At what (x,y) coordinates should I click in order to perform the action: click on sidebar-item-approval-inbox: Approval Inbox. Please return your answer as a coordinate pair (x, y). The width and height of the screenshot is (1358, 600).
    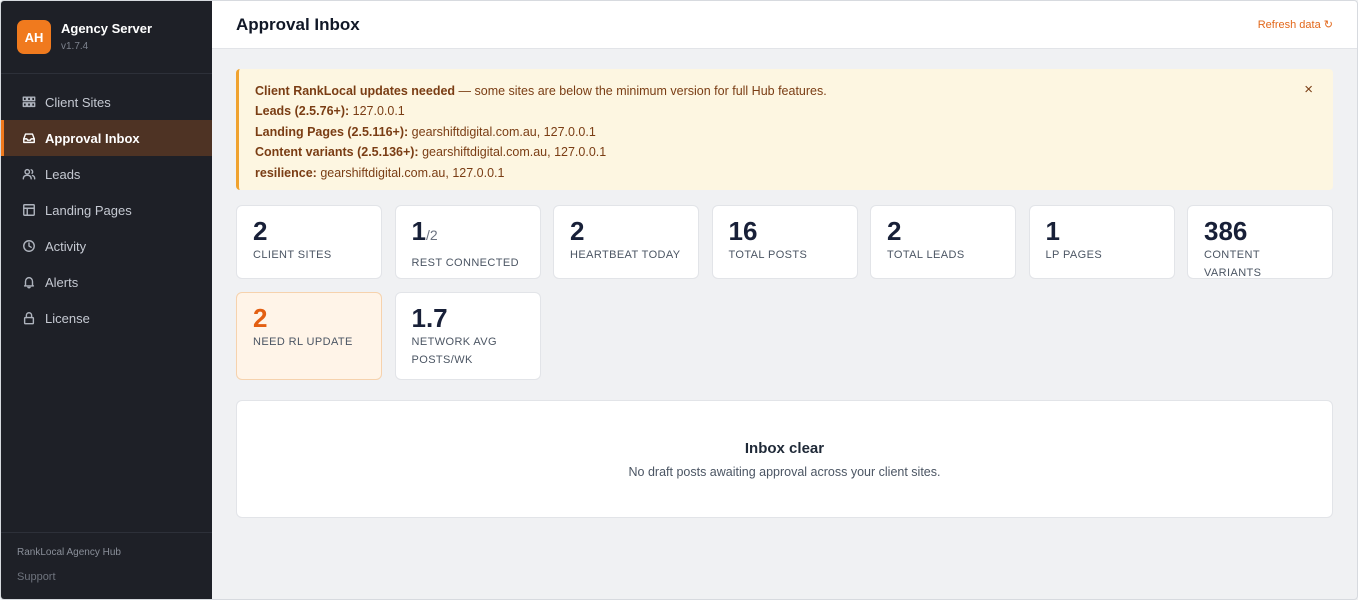
    Looking at the image, I should click on (106, 138).